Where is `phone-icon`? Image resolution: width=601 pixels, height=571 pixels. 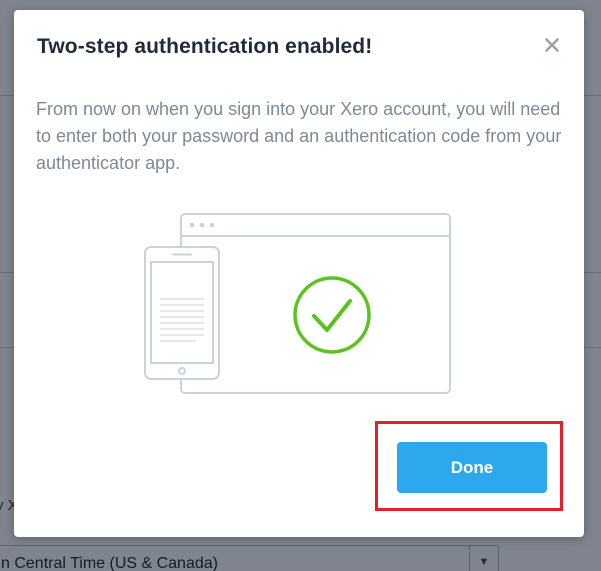
phone-icon is located at coordinates (182, 313).